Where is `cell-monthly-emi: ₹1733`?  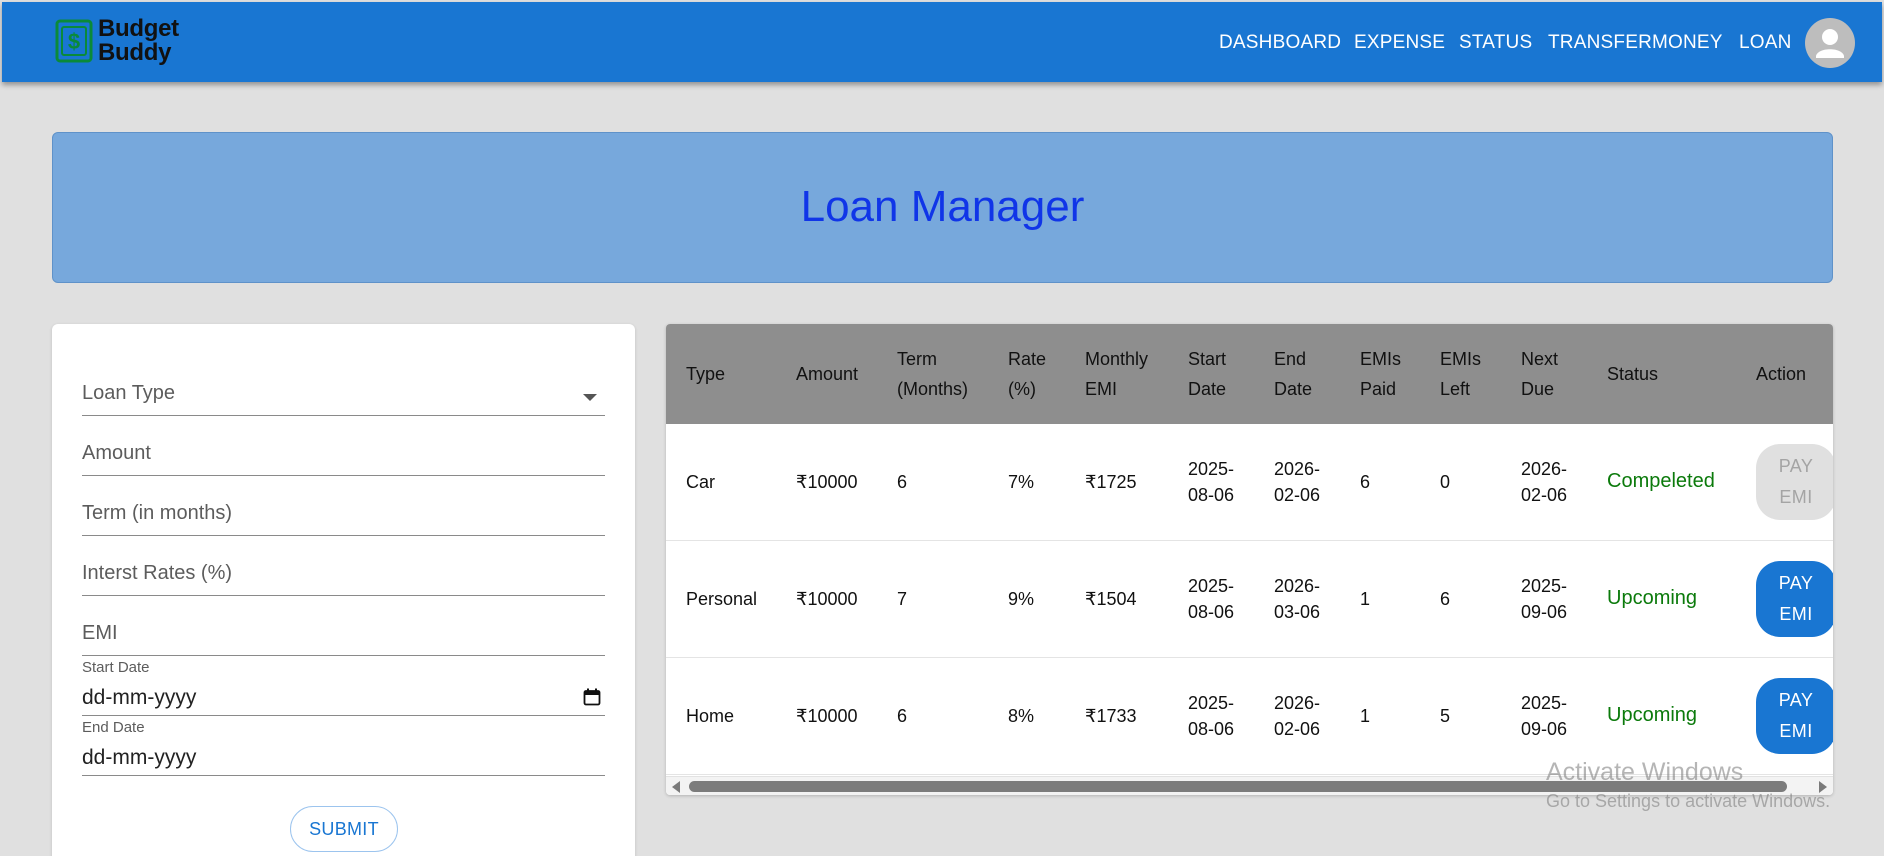
cell-monthly-emi: ₹1733 is located at coordinates (1111, 716).